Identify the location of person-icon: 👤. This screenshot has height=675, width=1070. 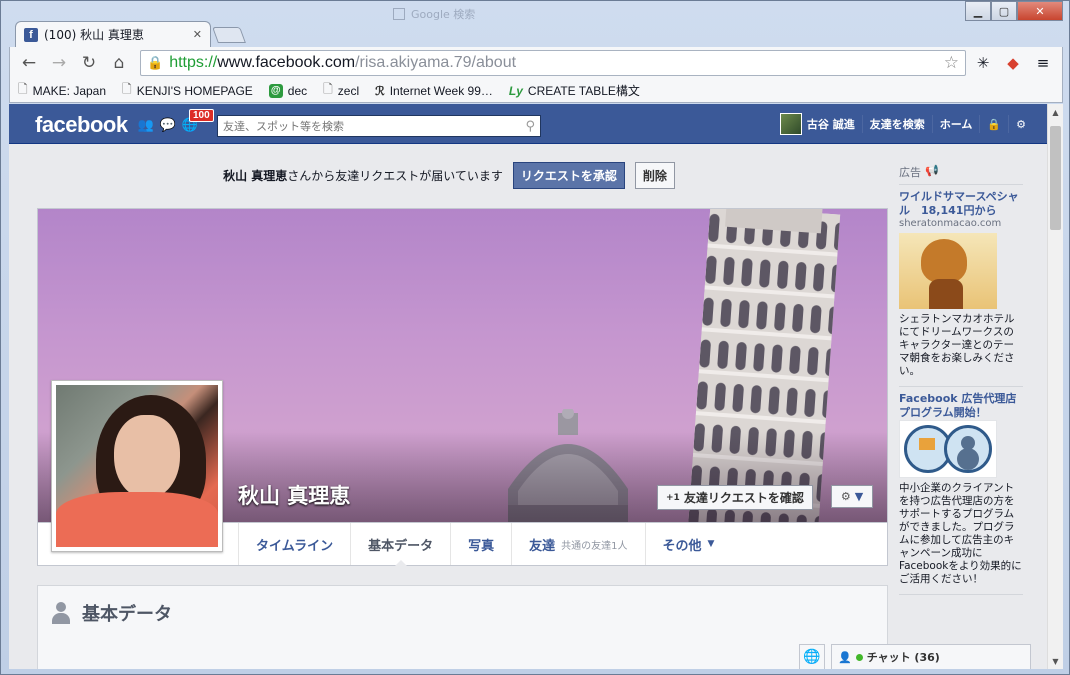
(845, 657).